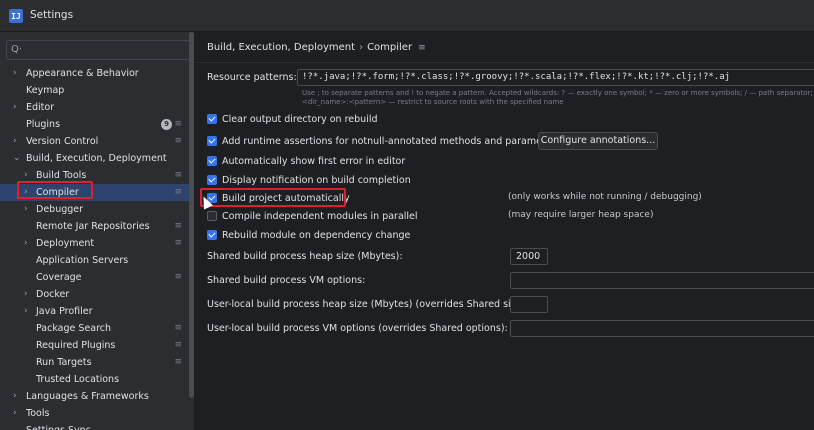 The image size is (814, 430). Describe the element at coordinates (662, 328) in the screenshot. I see `user-vm-input` at that location.